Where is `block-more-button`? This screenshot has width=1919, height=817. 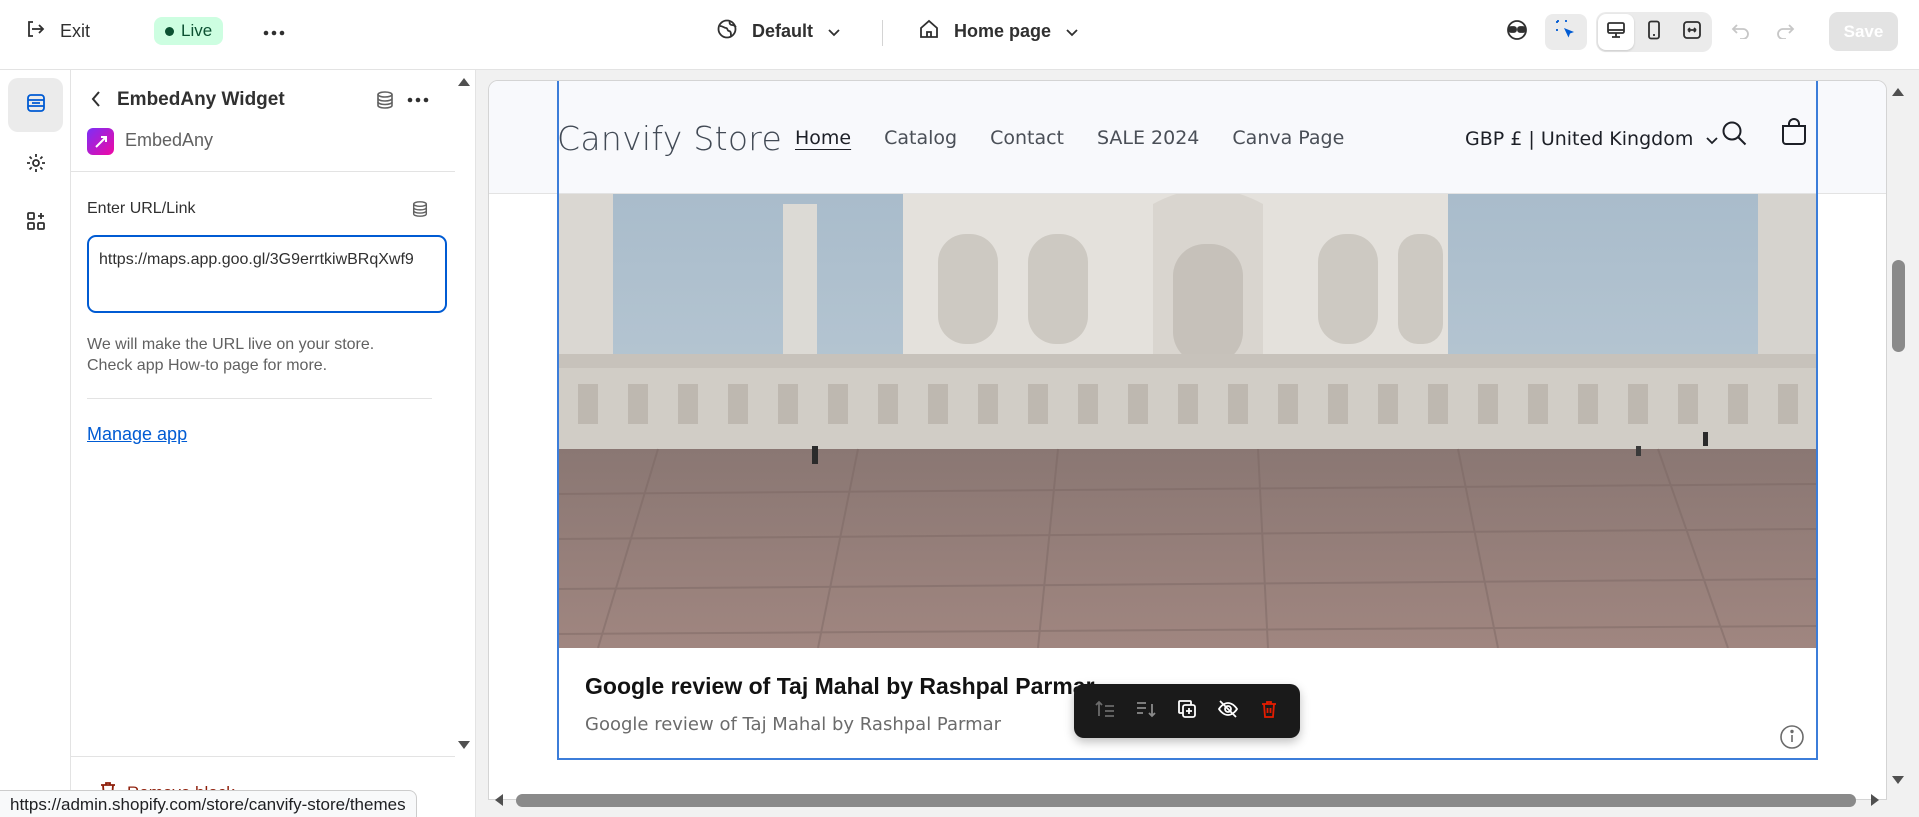 block-more-button is located at coordinates (418, 102).